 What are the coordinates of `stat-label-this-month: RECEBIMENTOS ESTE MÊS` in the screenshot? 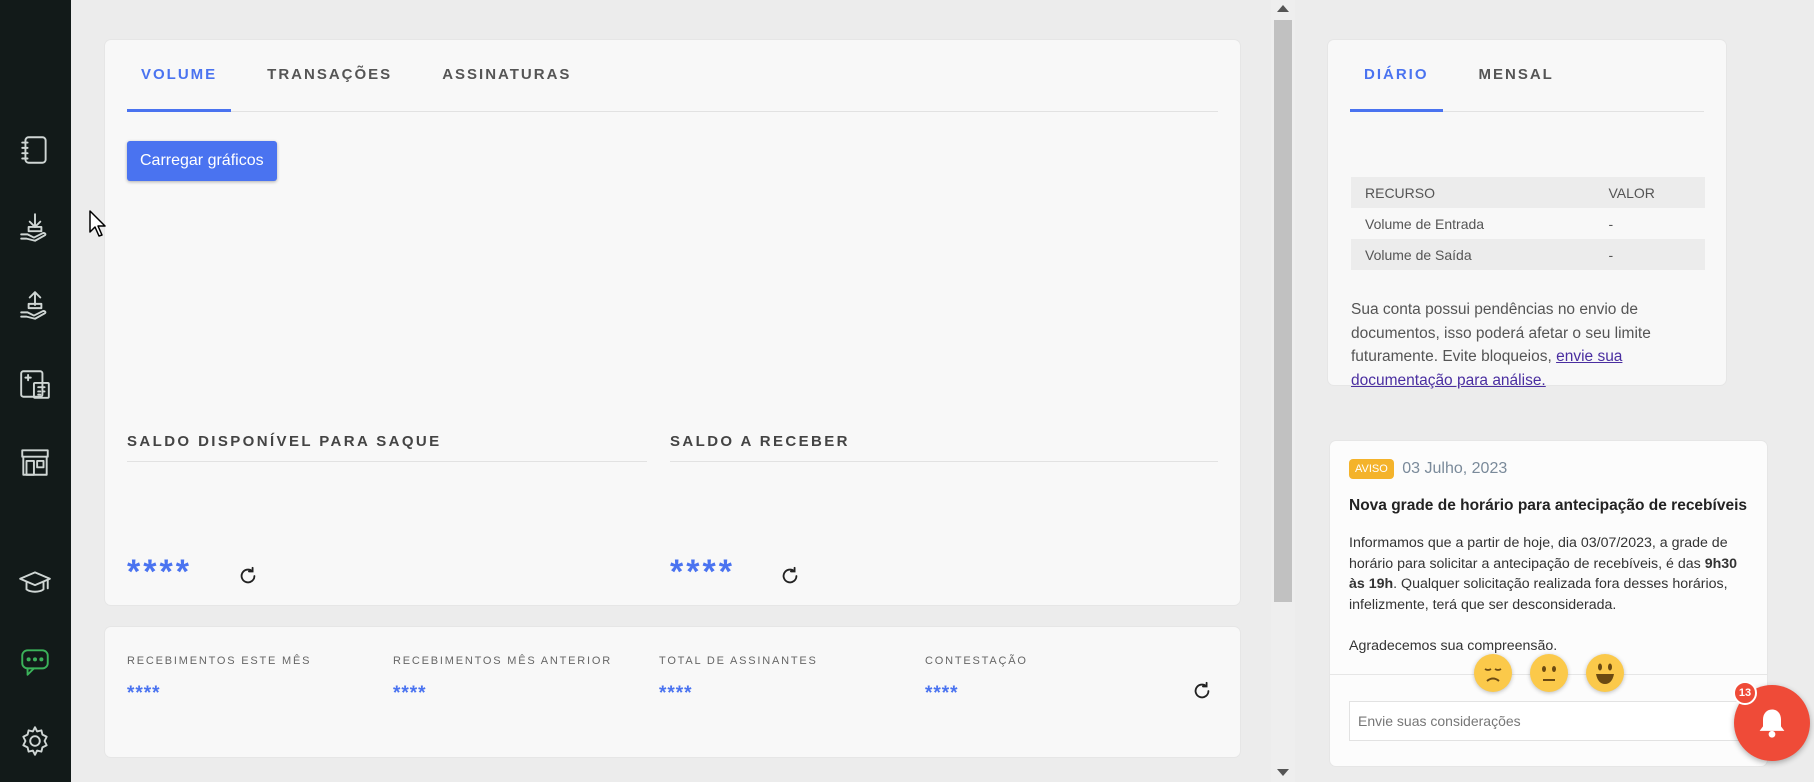 It's located at (219, 661).